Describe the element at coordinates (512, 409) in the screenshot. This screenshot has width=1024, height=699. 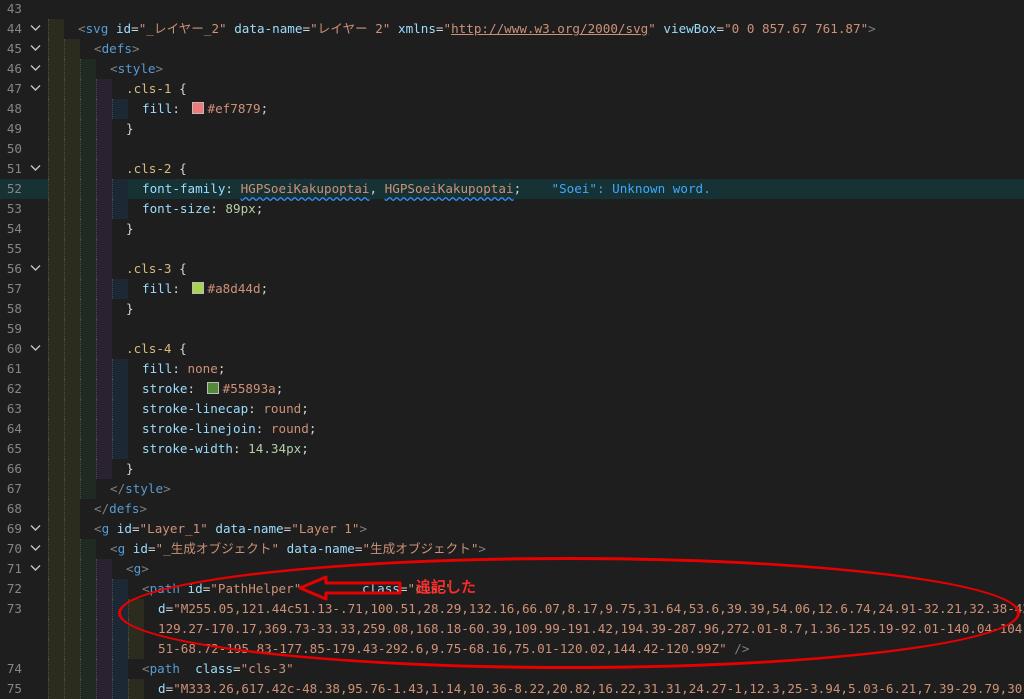
I see `code-line: 63 stroke-linecap: round;` at that location.